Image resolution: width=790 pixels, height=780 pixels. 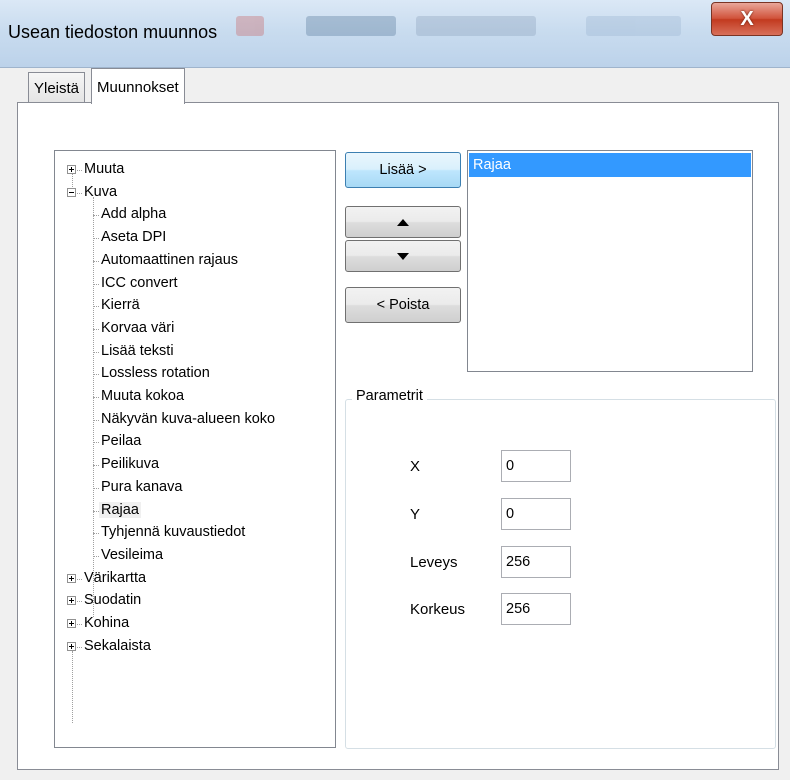 What do you see at coordinates (415, 466) in the screenshot?
I see `param-label-x: X` at bounding box center [415, 466].